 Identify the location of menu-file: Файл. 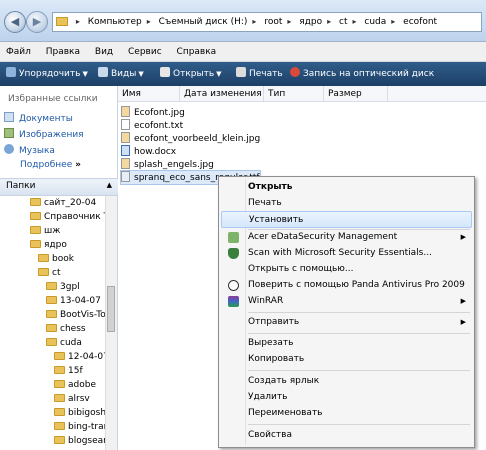
(18, 52).